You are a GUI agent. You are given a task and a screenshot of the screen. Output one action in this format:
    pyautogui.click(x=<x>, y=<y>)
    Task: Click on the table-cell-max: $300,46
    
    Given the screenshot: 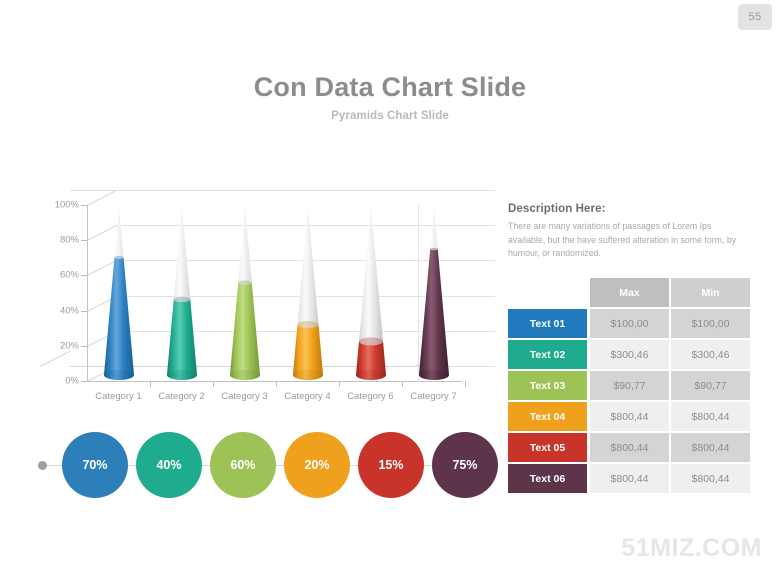 What is the action you would take?
    pyautogui.click(x=629, y=354)
    